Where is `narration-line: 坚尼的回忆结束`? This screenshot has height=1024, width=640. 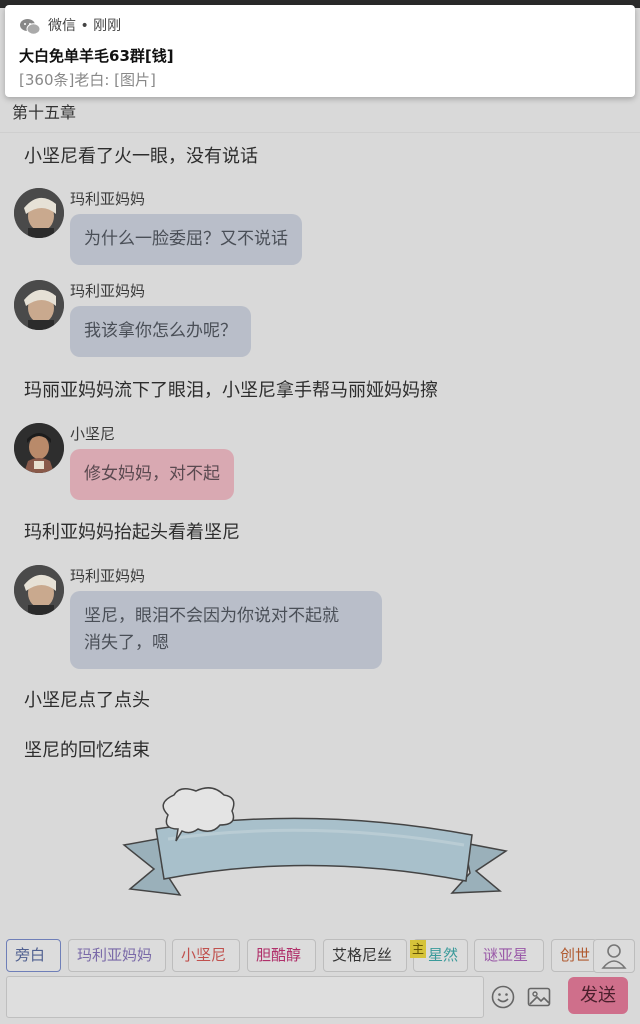
narration-line: 坚尼的回忆结束 is located at coordinates (87, 750).